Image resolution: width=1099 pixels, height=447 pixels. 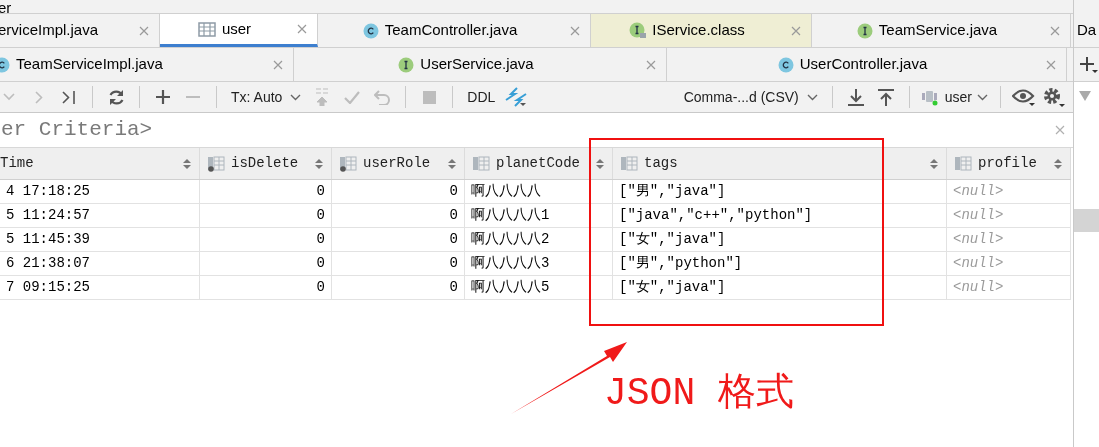 What do you see at coordinates (516, 97) in the screenshot?
I see `compare-arrows-icon` at bounding box center [516, 97].